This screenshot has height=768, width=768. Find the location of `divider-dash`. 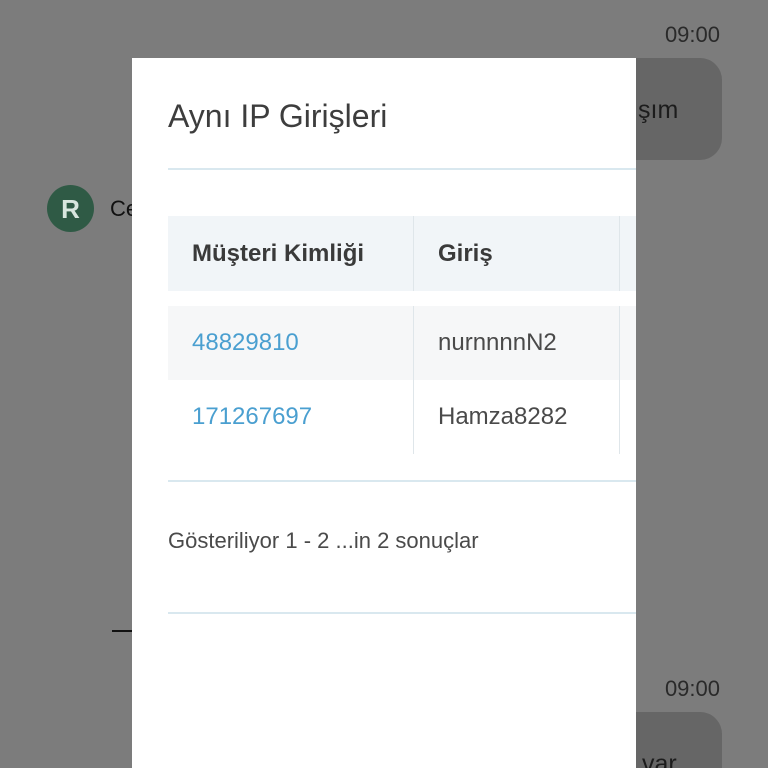

divider-dash is located at coordinates (122, 631).